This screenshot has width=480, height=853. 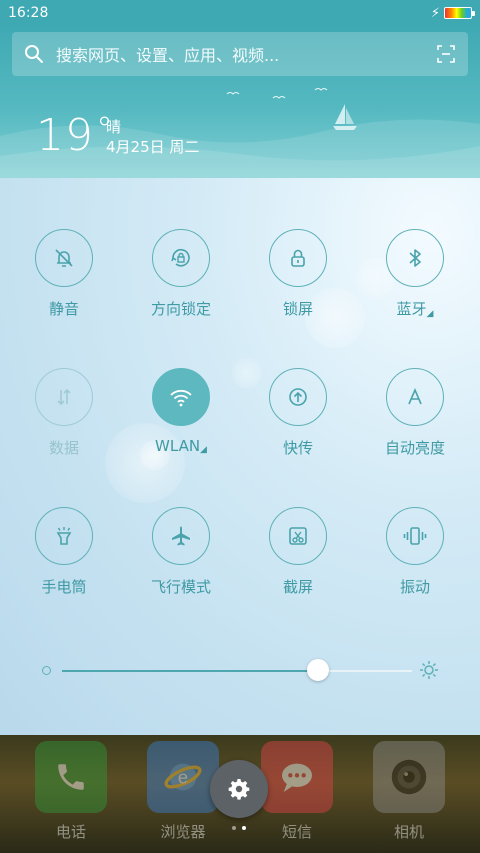 I want to click on toggle-auto-brightness: 自动亮度, so click(x=415, y=423).